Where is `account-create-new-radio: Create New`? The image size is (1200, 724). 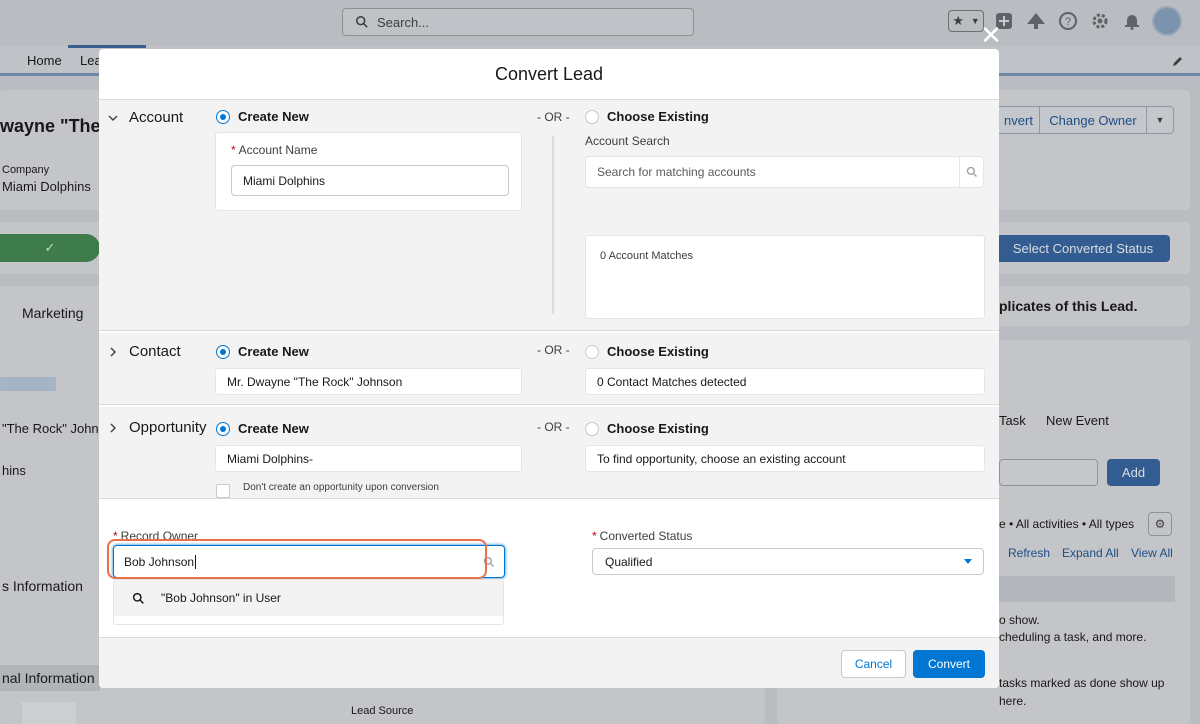
account-create-new-radio: Create New is located at coordinates (262, 116).